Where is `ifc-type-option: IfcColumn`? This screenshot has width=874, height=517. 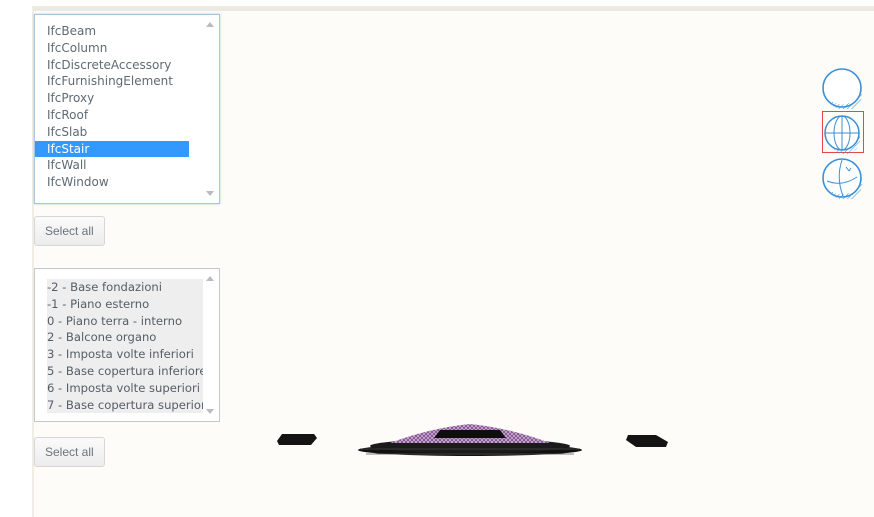
ifc-type-option: IfcColumn is located at coordinates (112, 48).